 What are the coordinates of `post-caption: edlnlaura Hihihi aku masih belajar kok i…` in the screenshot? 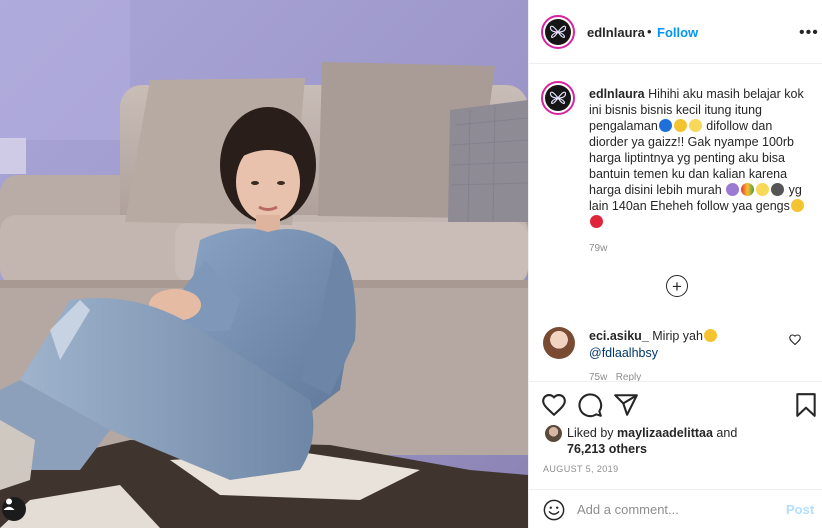 It's located at (701, 158).